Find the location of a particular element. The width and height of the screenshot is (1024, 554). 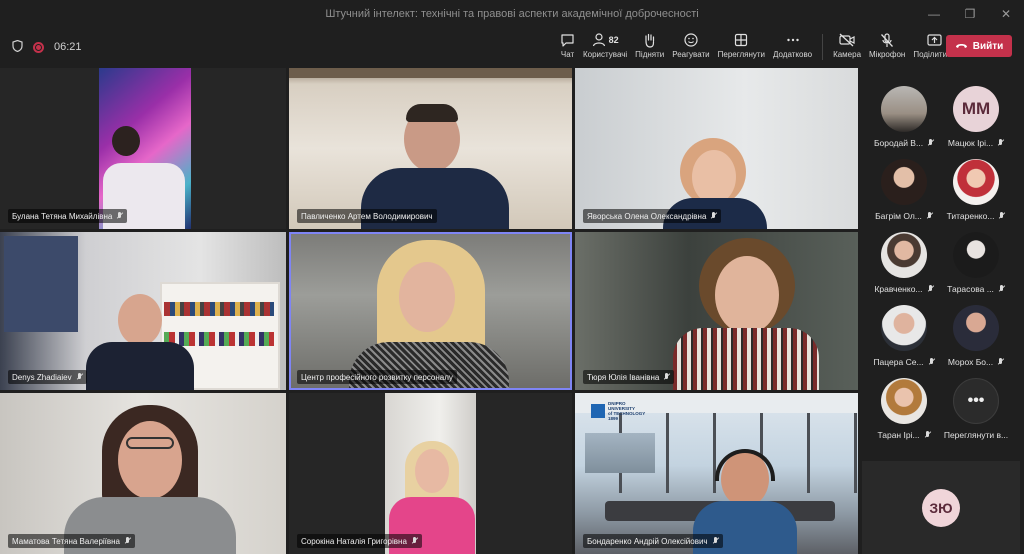

mic-button: Мікрофон is located at coordinates (887, 43).